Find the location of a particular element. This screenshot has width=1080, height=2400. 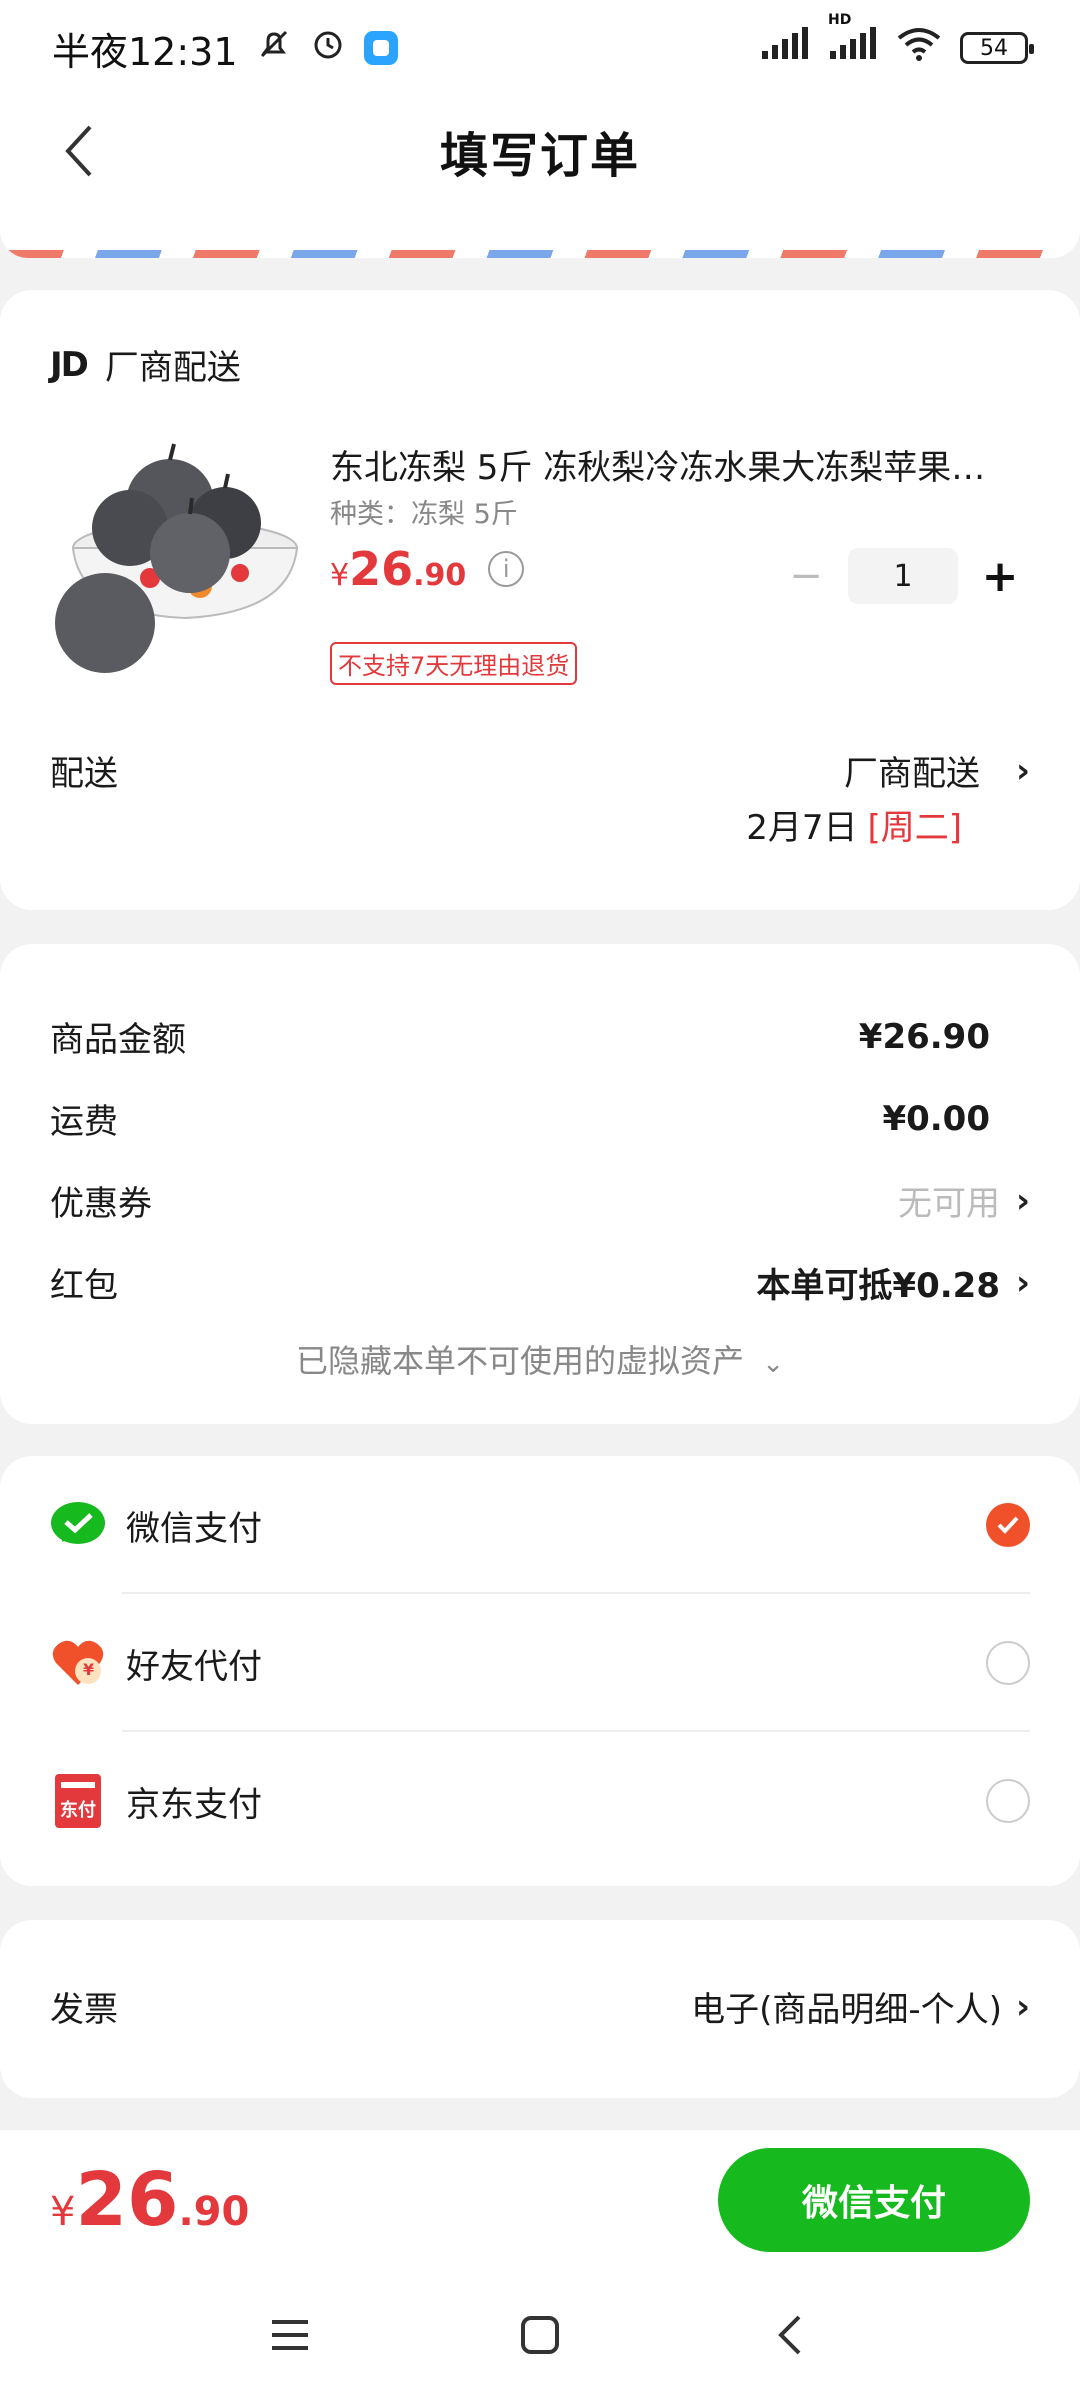

chevron-down-icon: ⌄ is located at coordinates (773, 1364).